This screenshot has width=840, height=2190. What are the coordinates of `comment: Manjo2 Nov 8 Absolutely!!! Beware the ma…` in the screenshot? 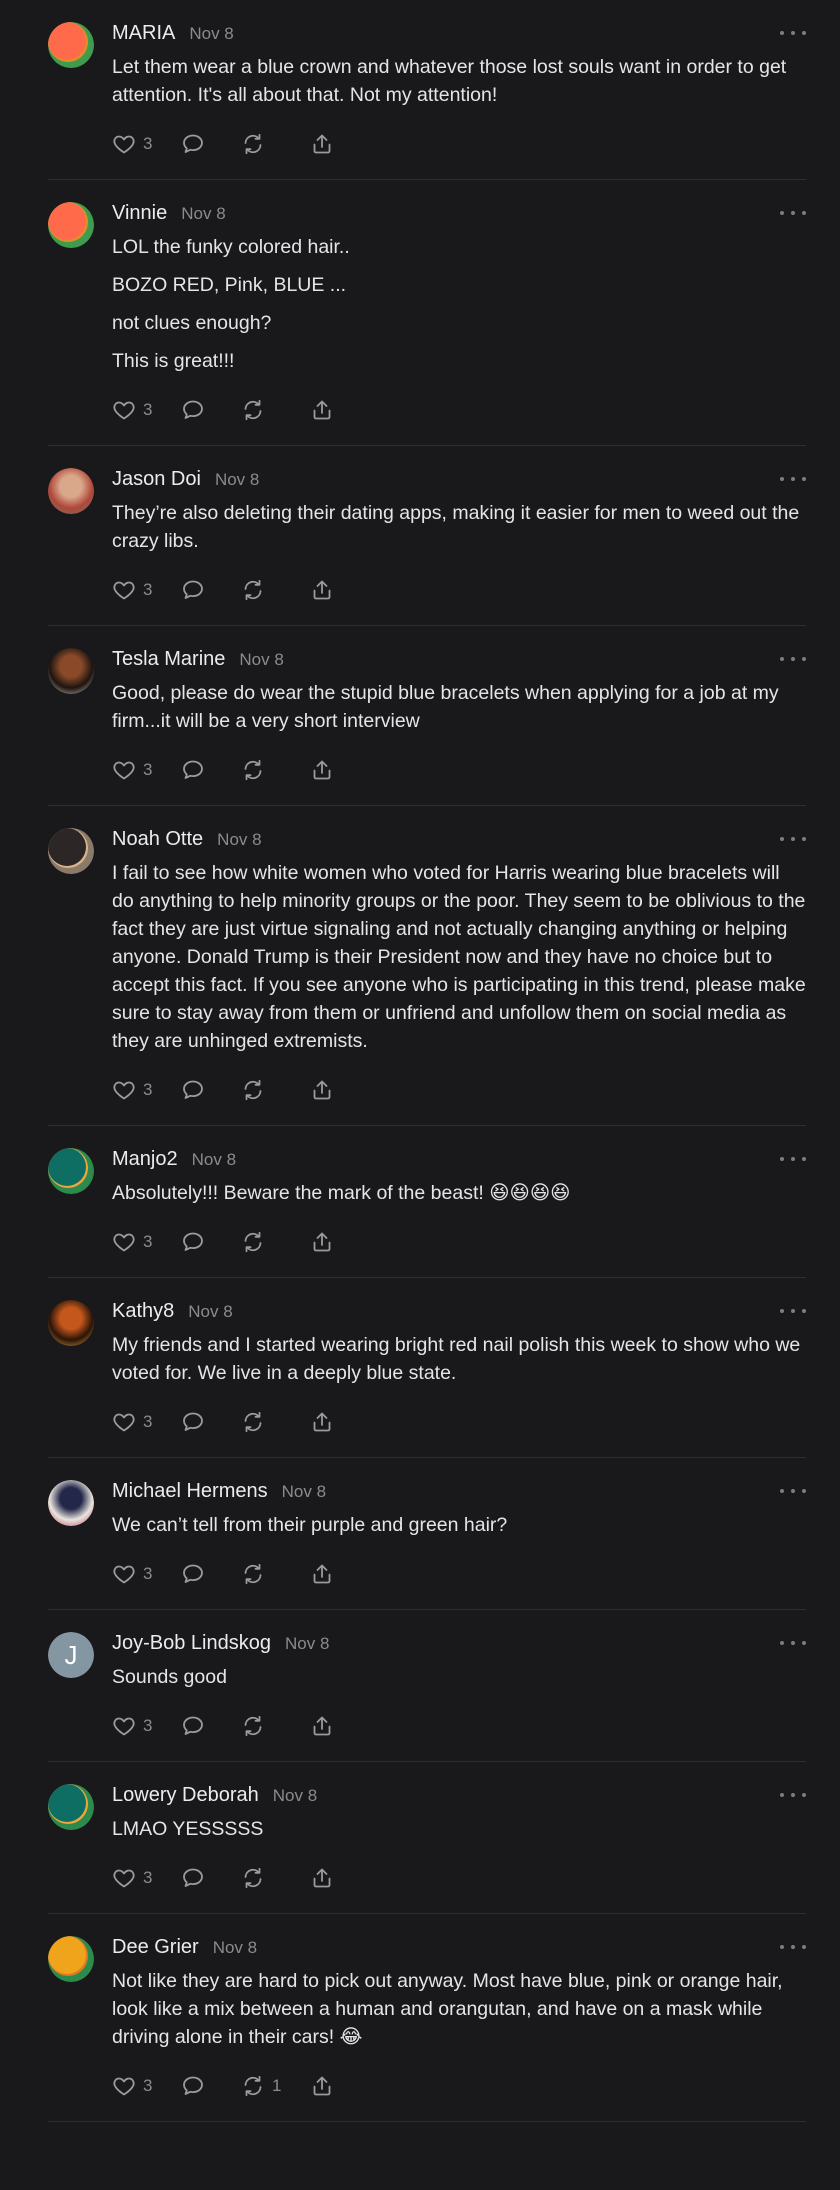 It's located at (427, 1202).